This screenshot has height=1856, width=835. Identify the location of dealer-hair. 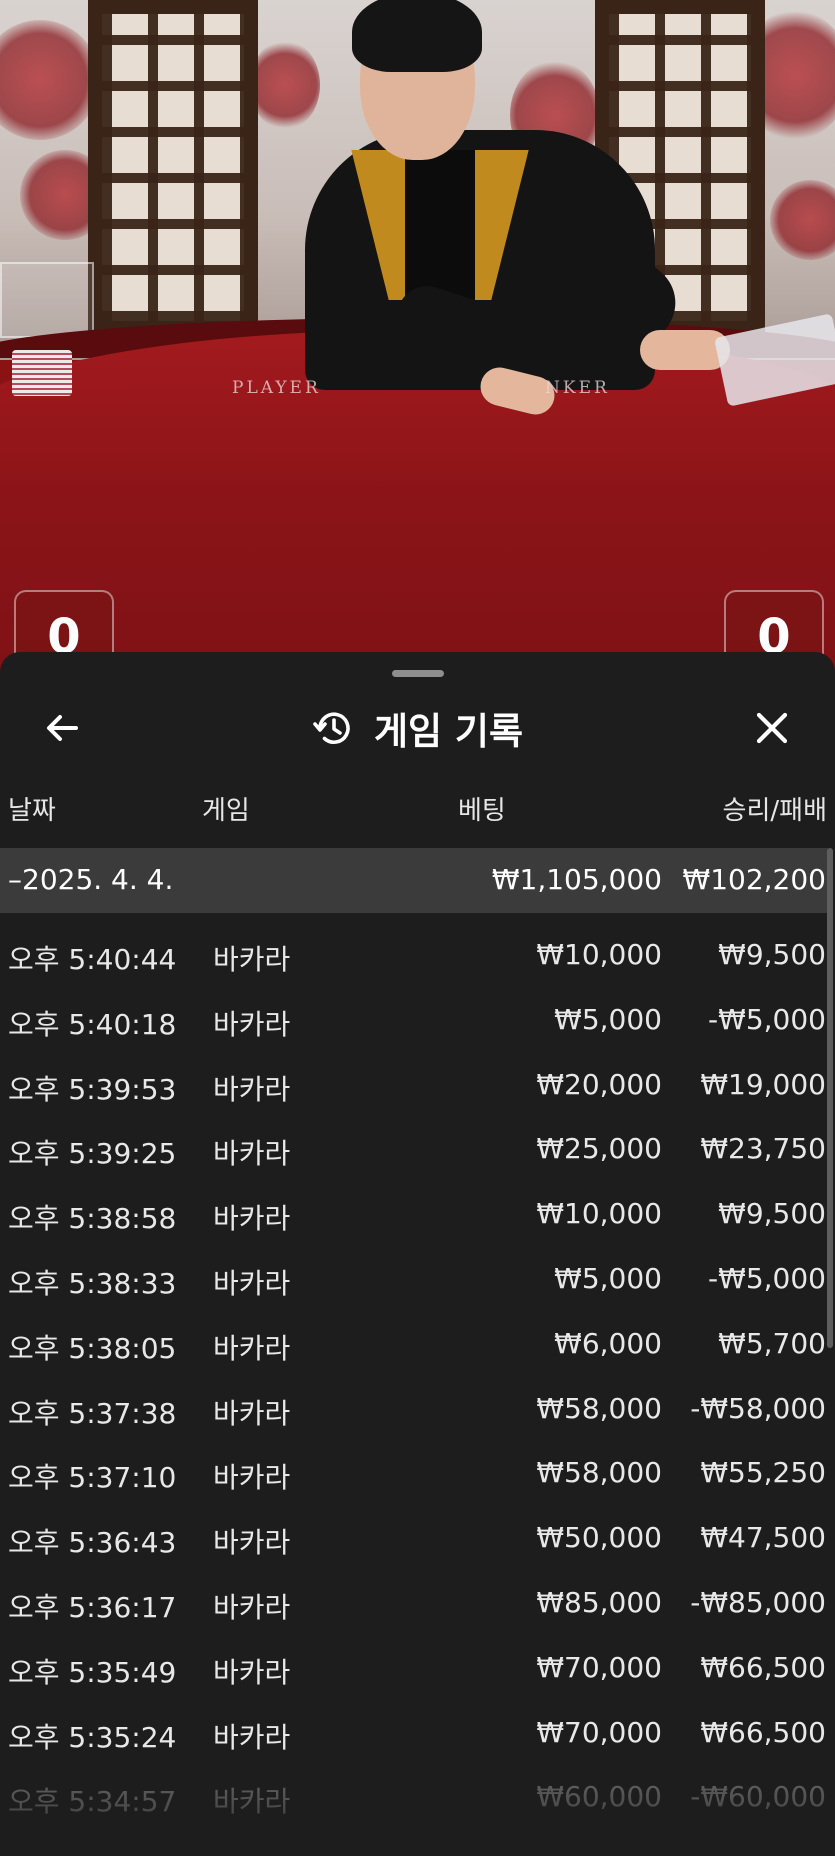
(417, 36).